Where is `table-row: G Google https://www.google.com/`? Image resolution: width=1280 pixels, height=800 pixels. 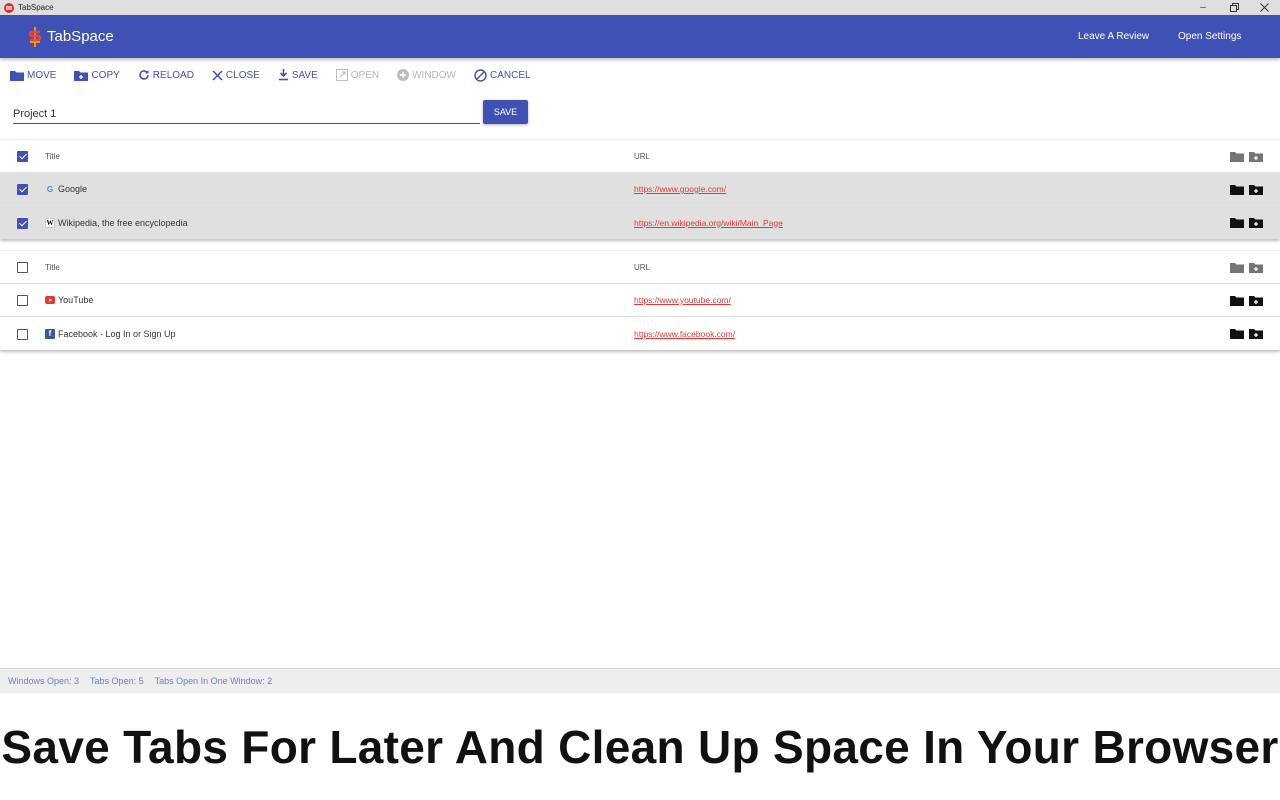 table-row: G Google https://www.google.com/ is located at coordinates (640, 189).